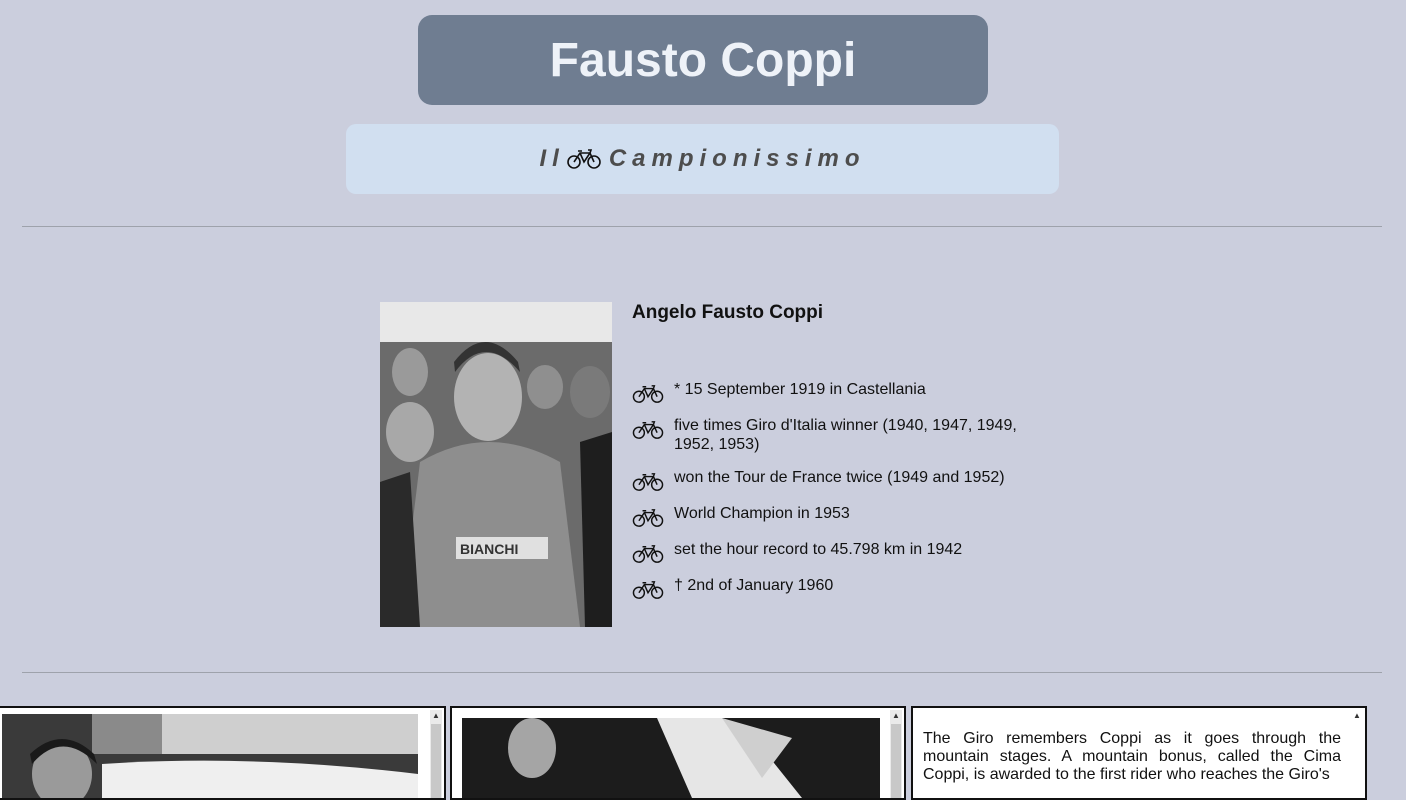 The width and height of the screenshot is (1406, 800). What do you see at coordinates (552, 158) in the screenshot?
I see `subtitle-left: Il` at bounding box center [552, 158].